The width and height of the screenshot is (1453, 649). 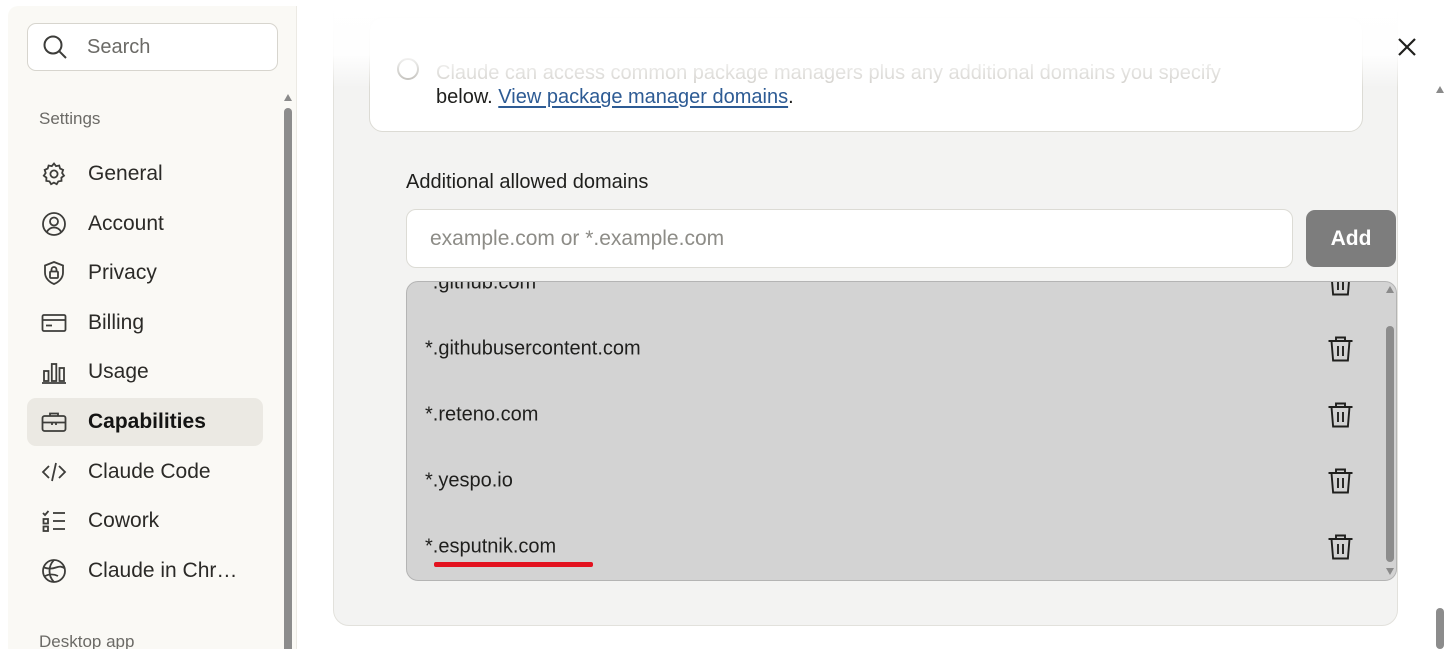 What do you see at coordinates (469, 480) in the screenshot?
I see `domain-name: *.yespo.io` at bounding box center [469, 480].